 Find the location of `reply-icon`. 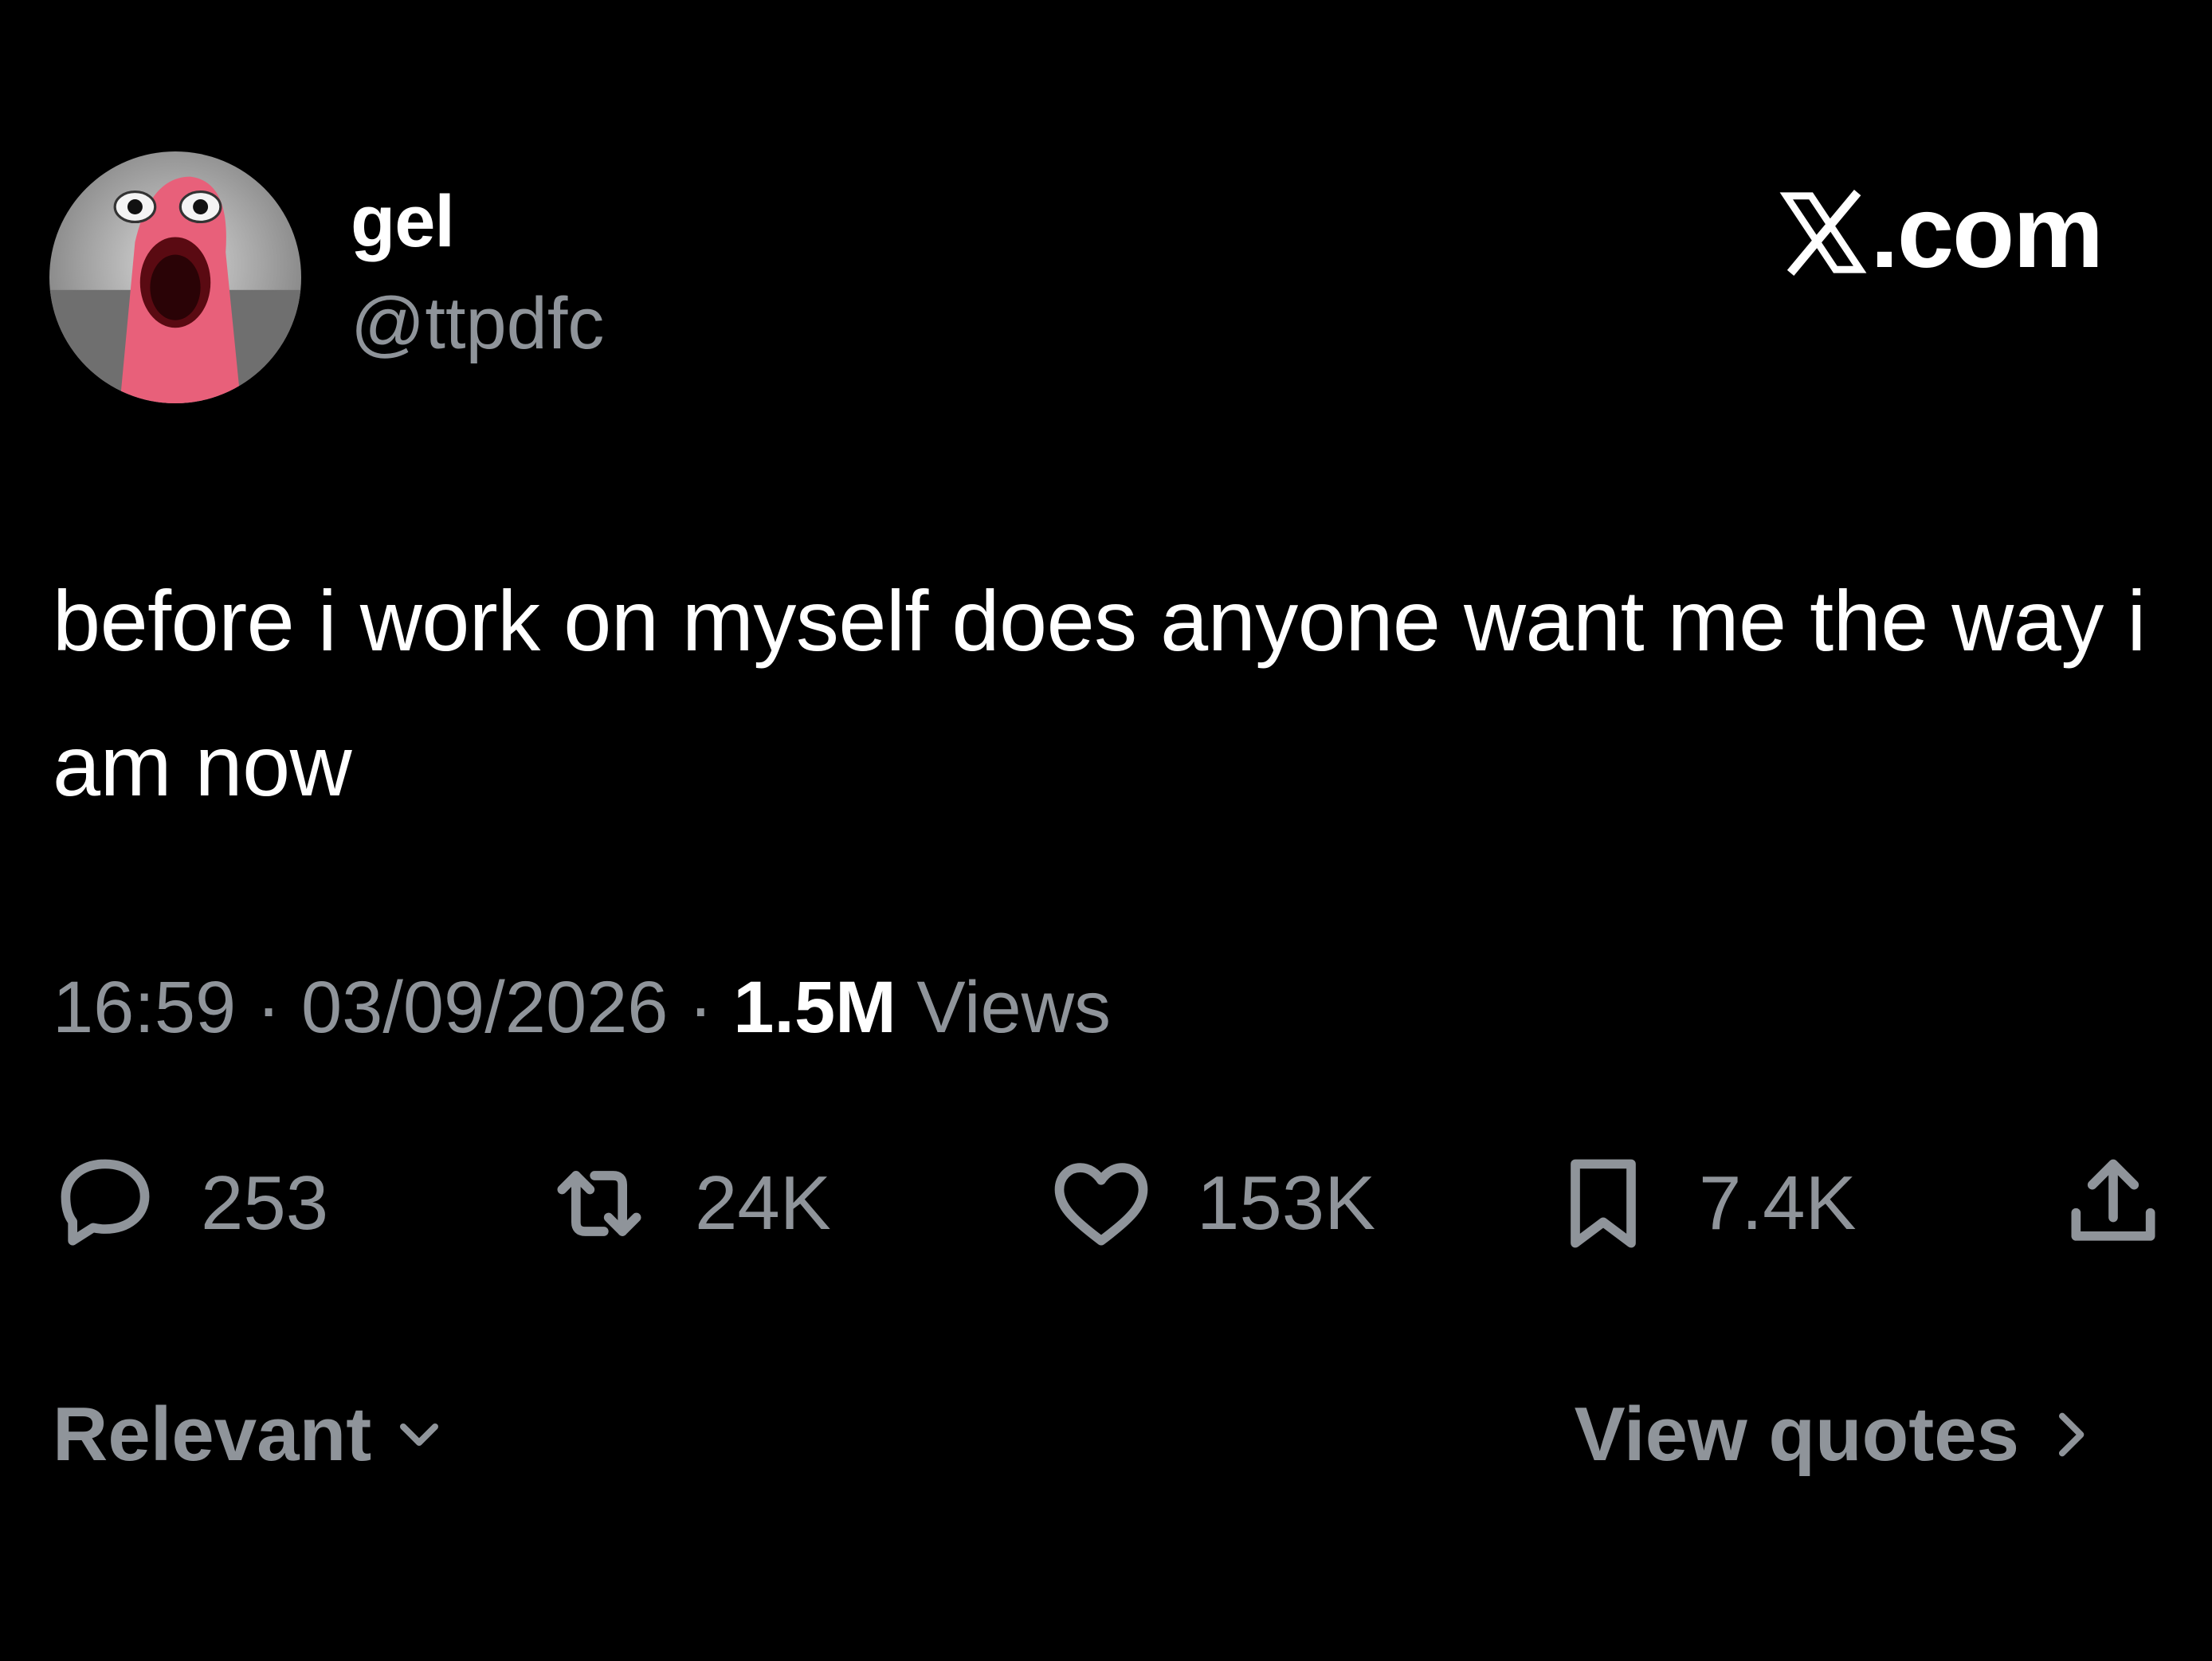

reply-icon is located at coordinates (106, 1202).